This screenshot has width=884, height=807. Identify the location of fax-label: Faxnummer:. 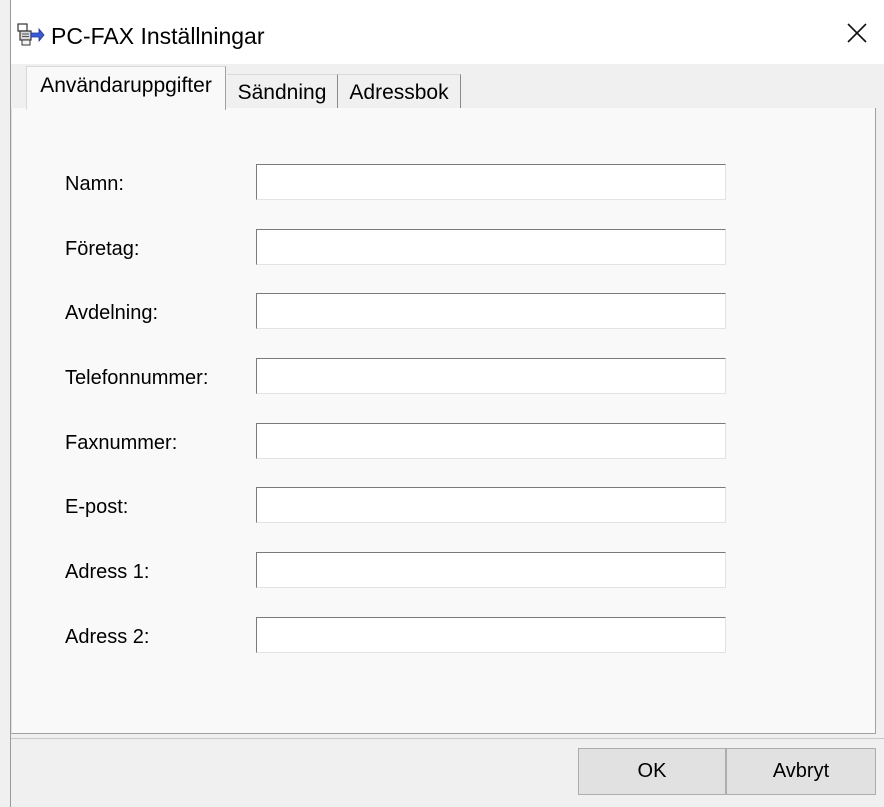
(121, 443).